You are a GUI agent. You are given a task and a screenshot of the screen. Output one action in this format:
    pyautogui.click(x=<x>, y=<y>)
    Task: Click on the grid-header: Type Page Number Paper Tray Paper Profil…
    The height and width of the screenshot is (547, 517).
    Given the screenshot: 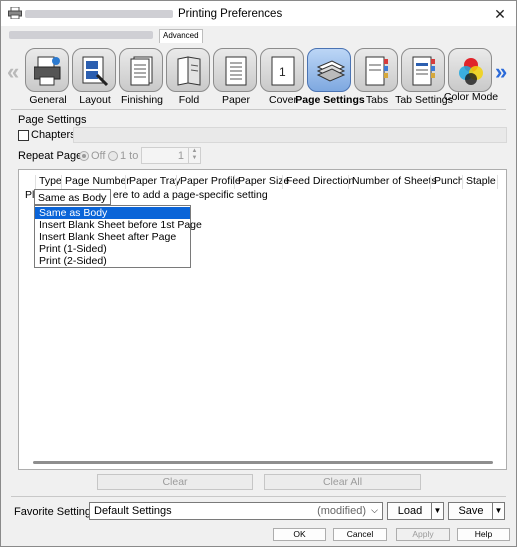 What is the action you would take?
    pyautogui.click(x=262, y=180)
    